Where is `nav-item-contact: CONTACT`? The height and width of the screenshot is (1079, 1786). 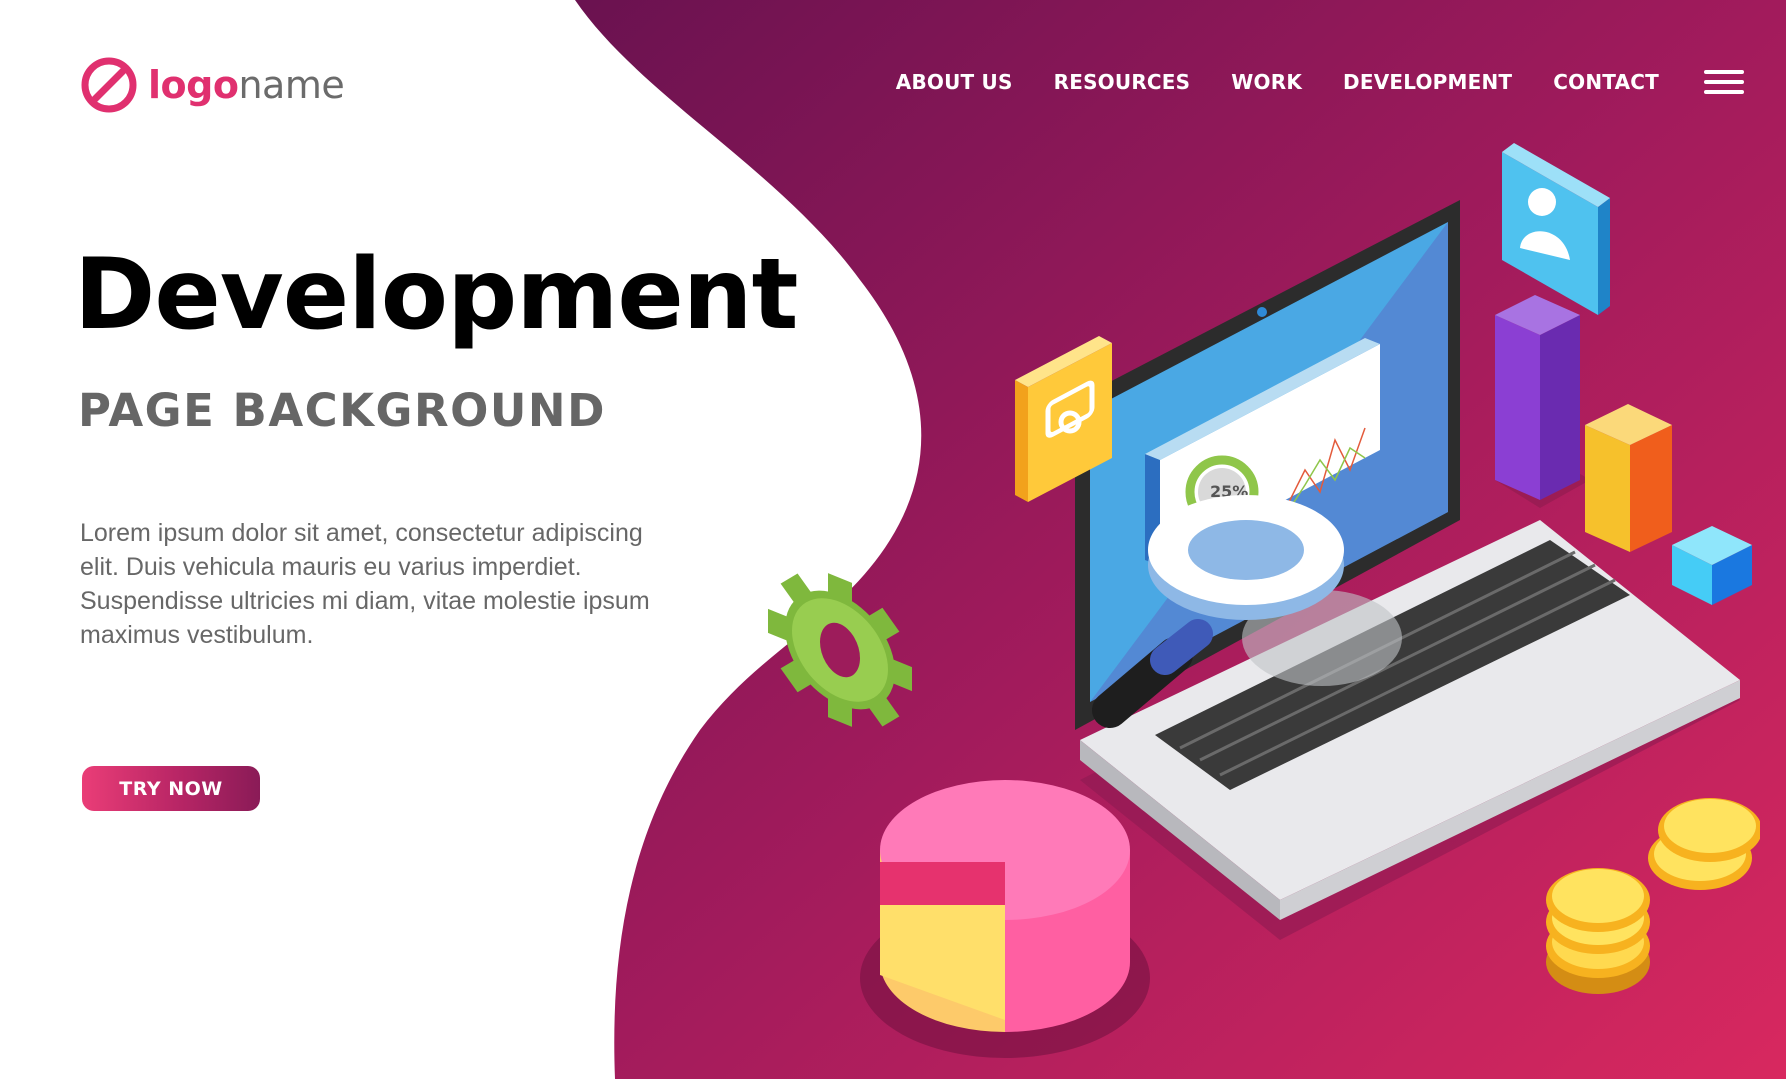 nav-item-contact: CONTACT is located at coordinates (1606, 82).